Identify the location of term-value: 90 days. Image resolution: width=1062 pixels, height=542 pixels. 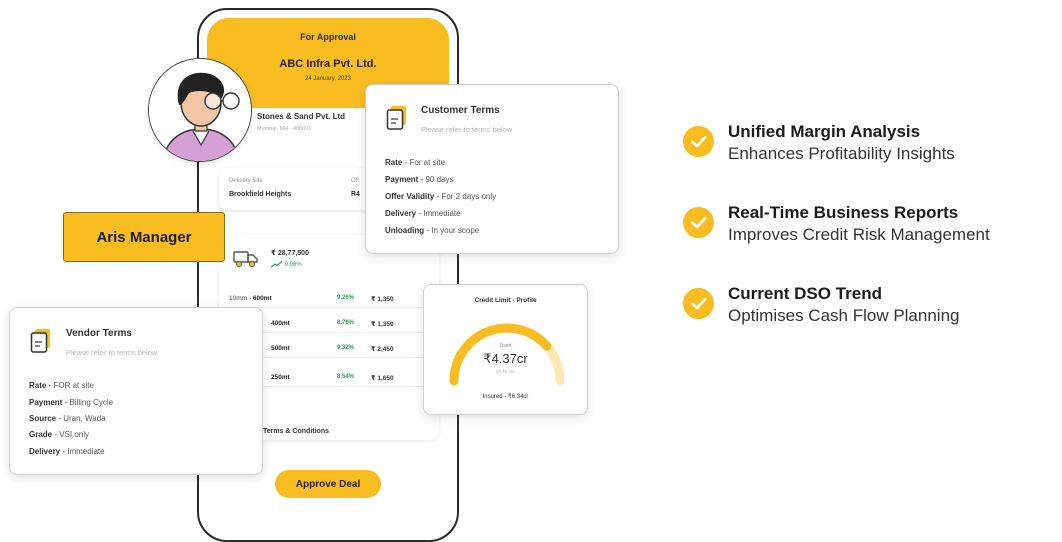
(439, 179).